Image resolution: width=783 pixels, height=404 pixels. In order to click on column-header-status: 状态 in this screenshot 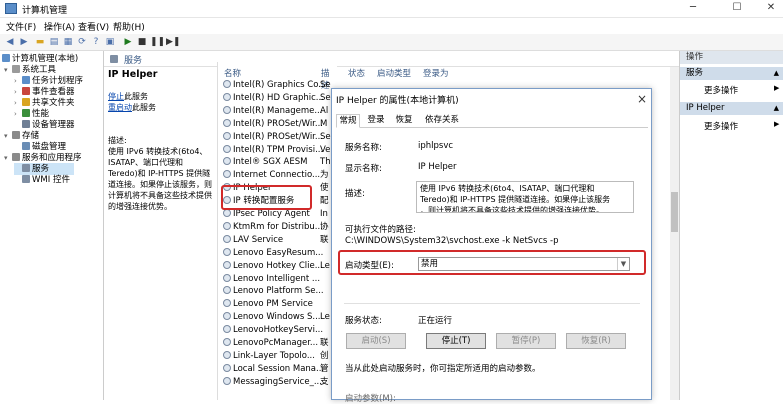, I will do `click(356, 73)`.